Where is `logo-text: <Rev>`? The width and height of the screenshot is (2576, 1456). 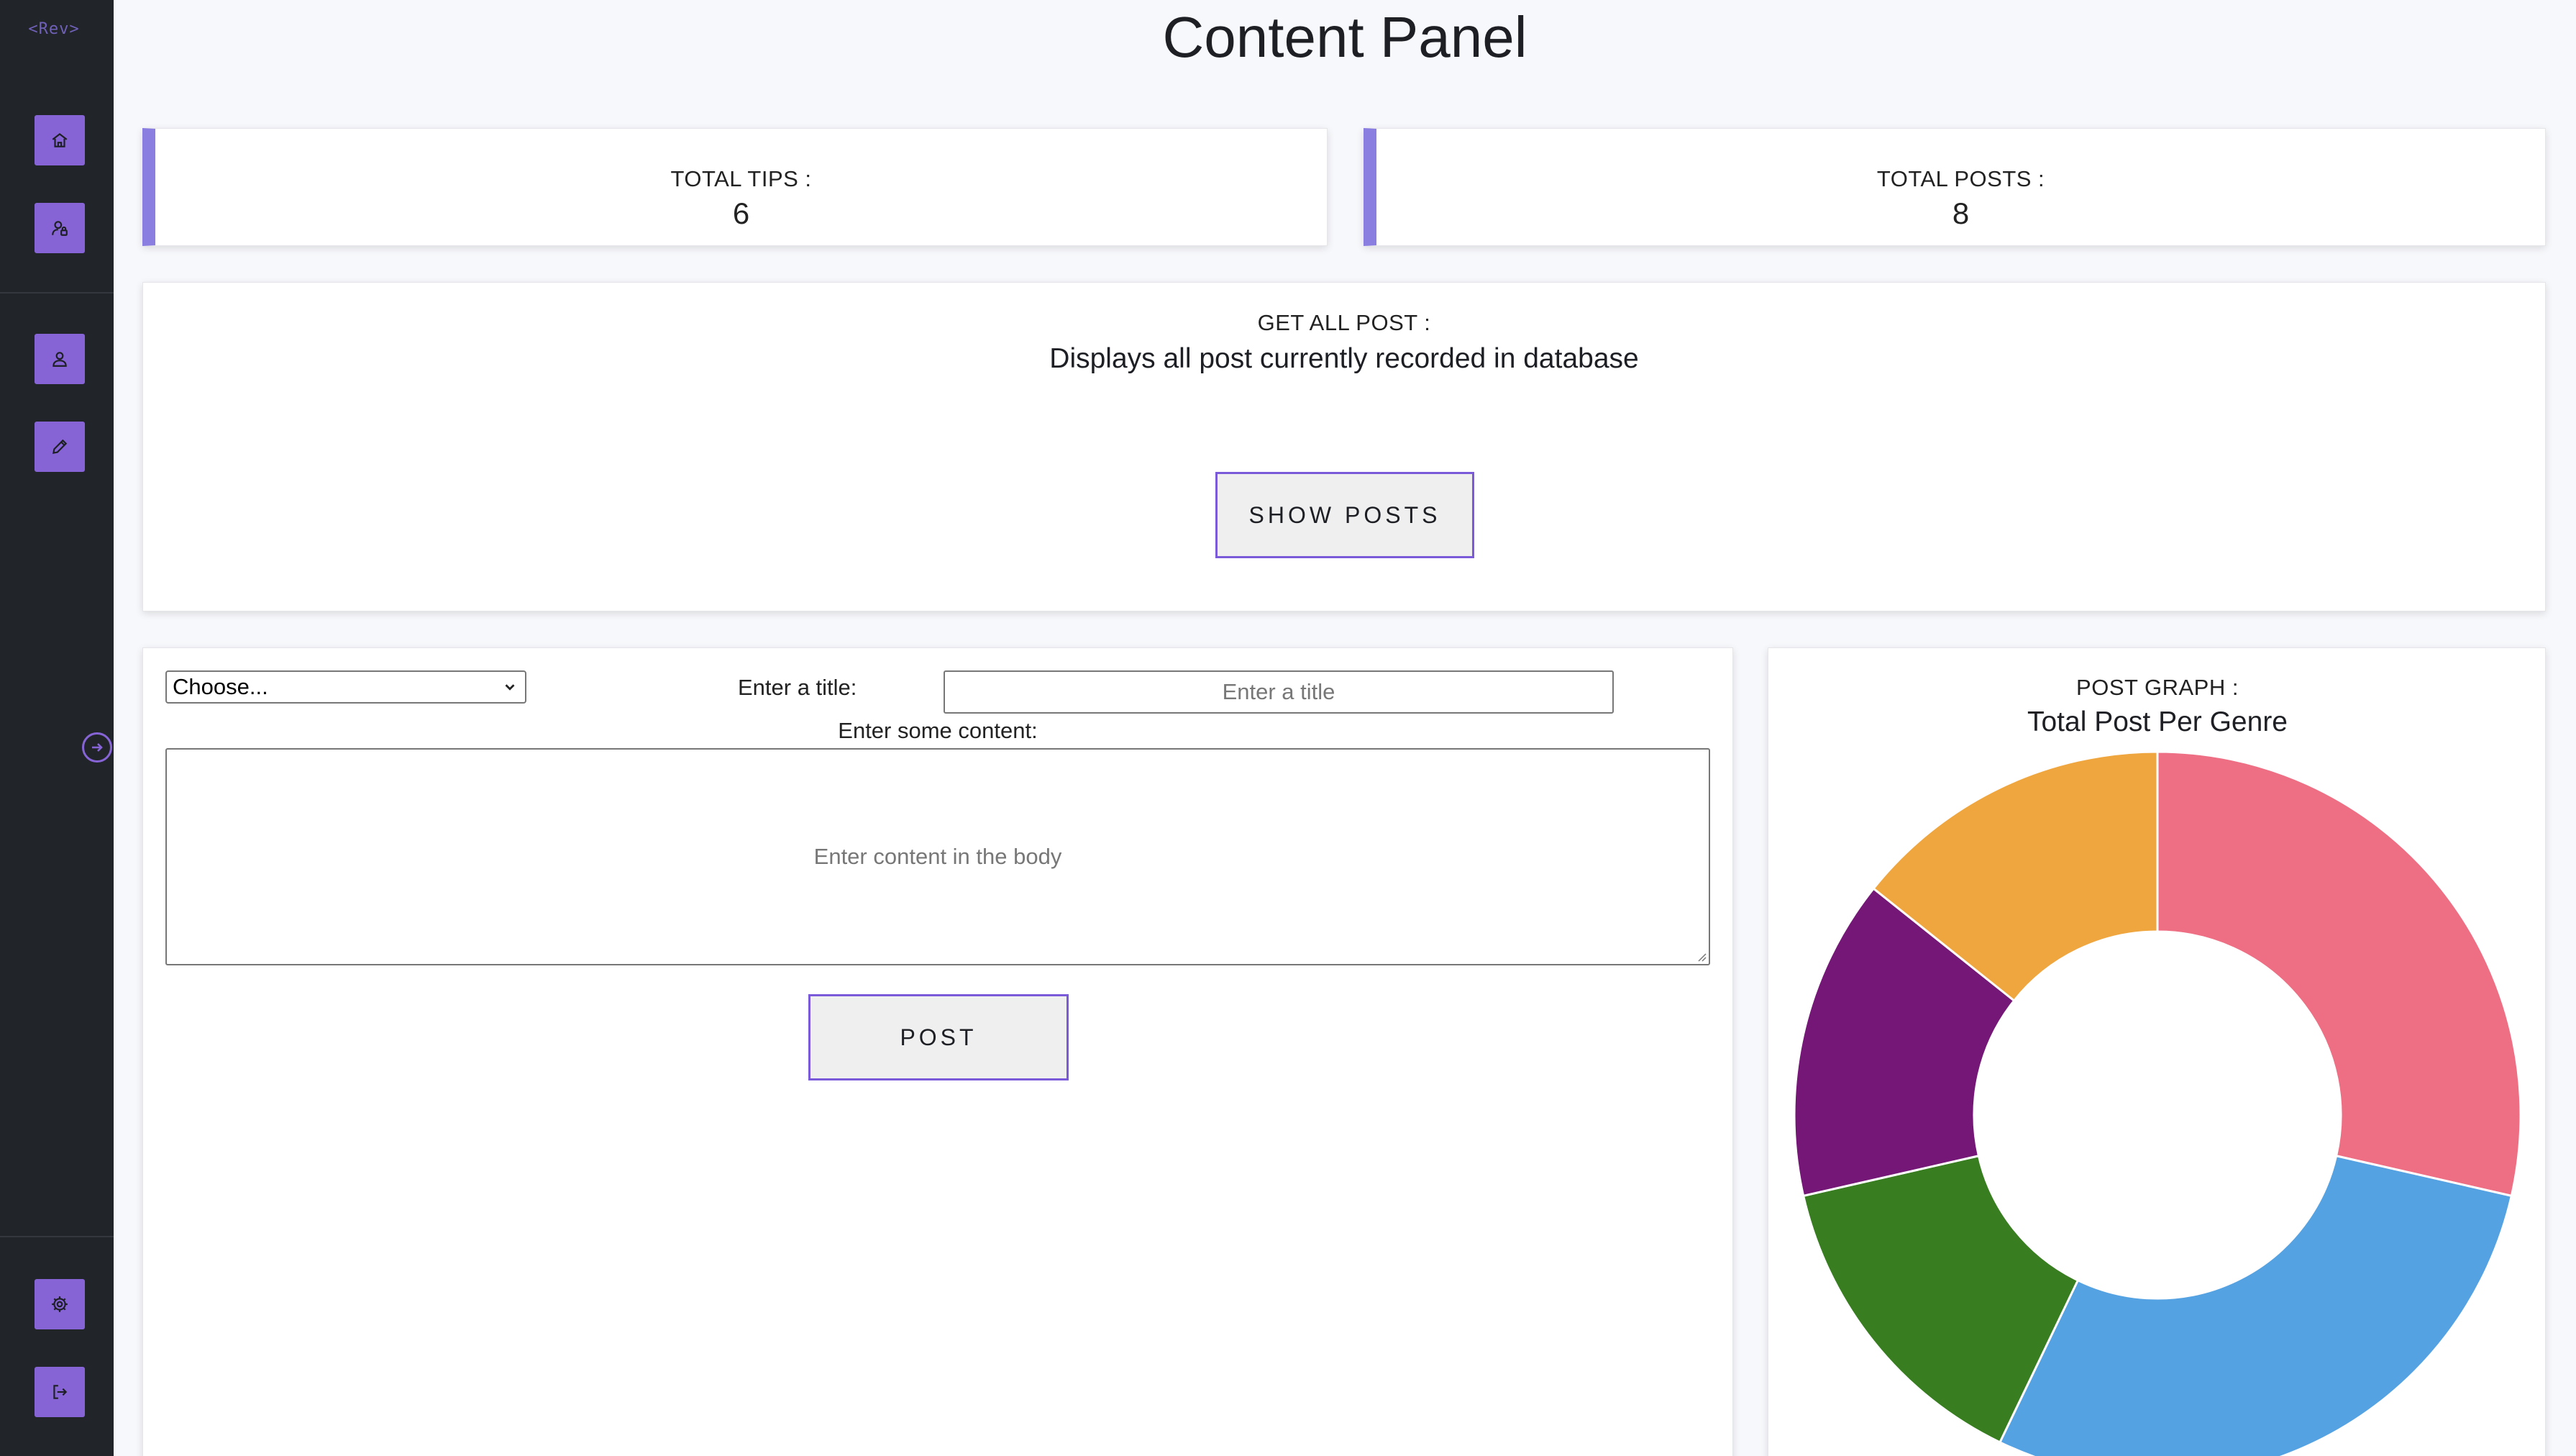 logo-text: <Rev> is located at coordinates (54, 29).